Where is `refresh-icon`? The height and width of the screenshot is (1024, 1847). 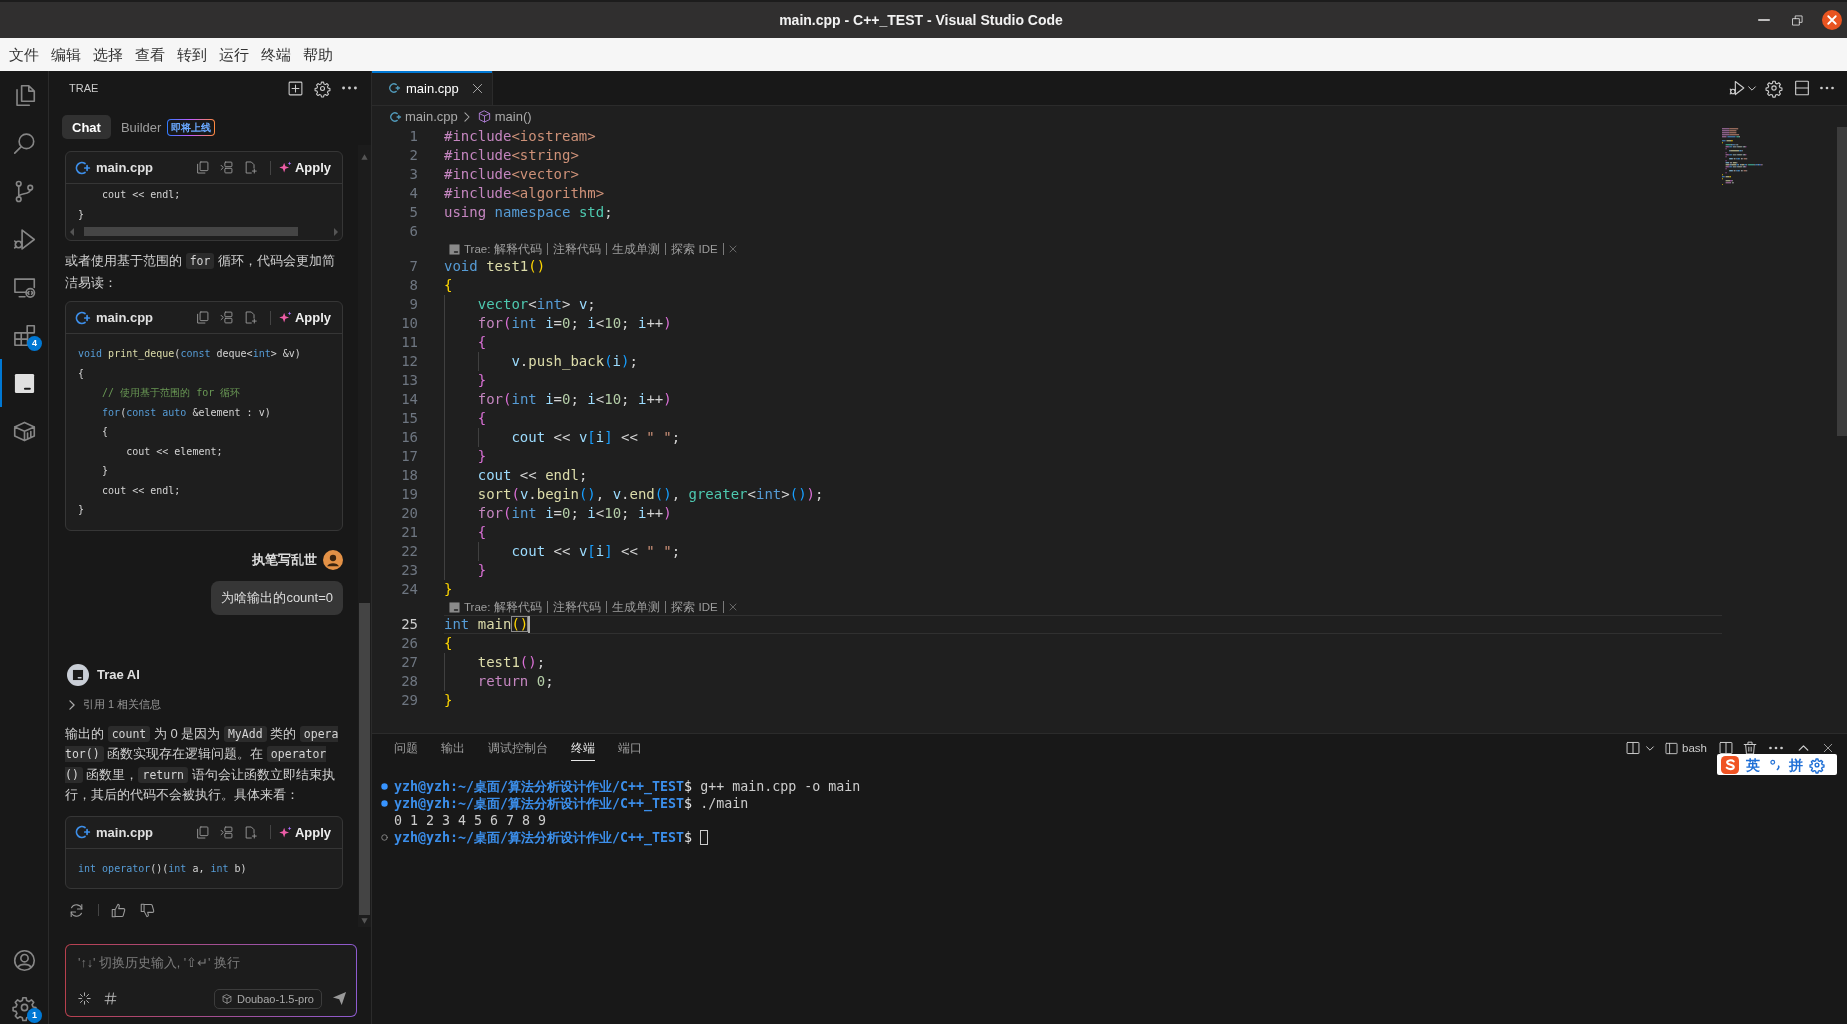 refresh-icon is located at coordinates (76, 910).